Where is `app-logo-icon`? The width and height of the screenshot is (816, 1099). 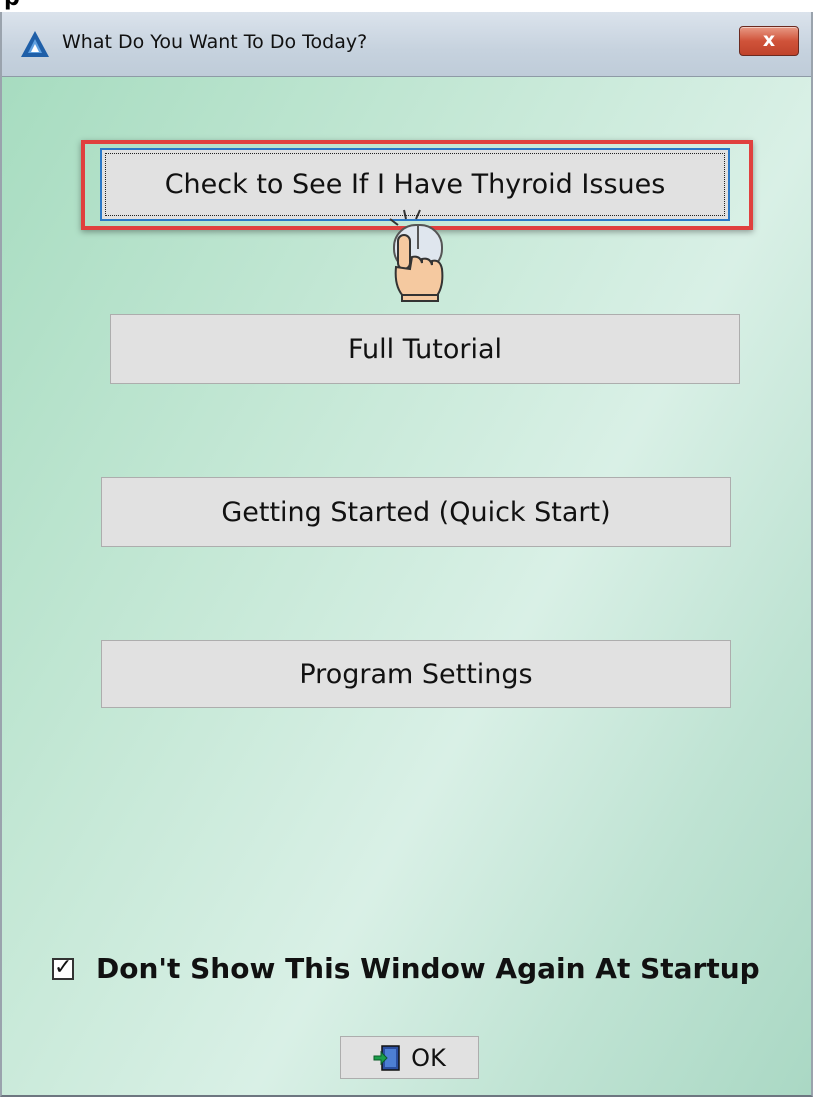 app-logo-icon is located at coordinates (35, 44).